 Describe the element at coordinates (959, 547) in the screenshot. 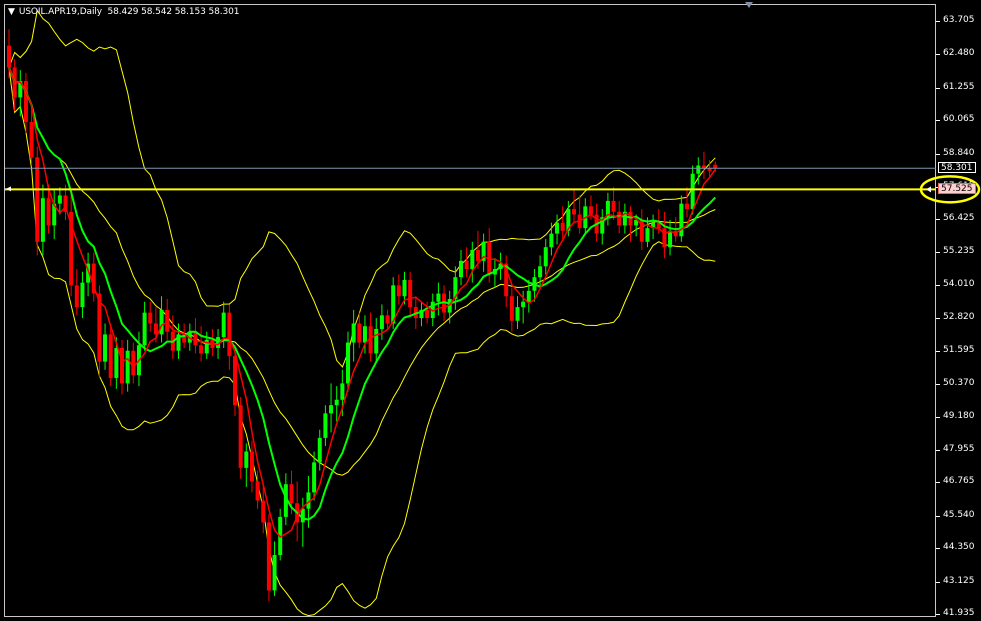

I see `axis-label: 44.350` at that location.